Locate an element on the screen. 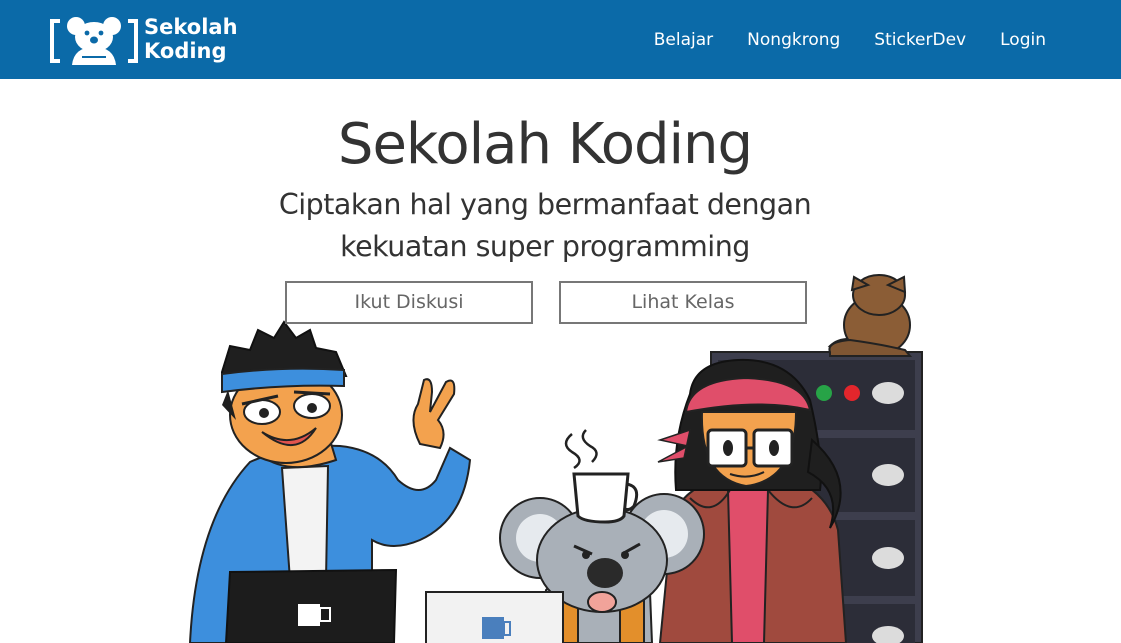 This screenshot has height=643, width=1121. black-laptop is located at coordinates (311, 605).